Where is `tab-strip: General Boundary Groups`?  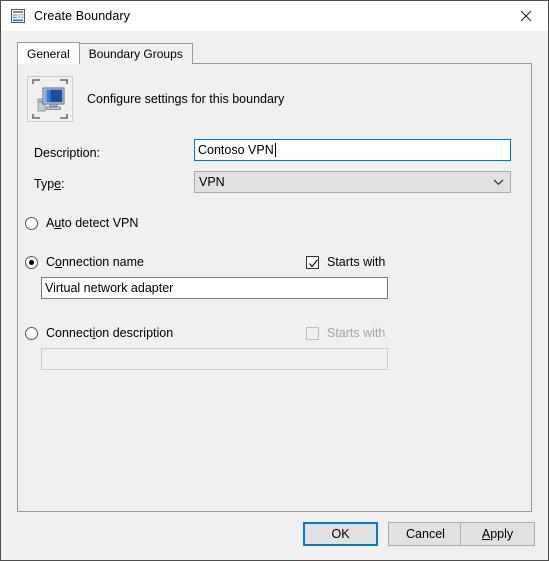 tab-strip: General Boundary Groups is located at coordinates (282, 53).